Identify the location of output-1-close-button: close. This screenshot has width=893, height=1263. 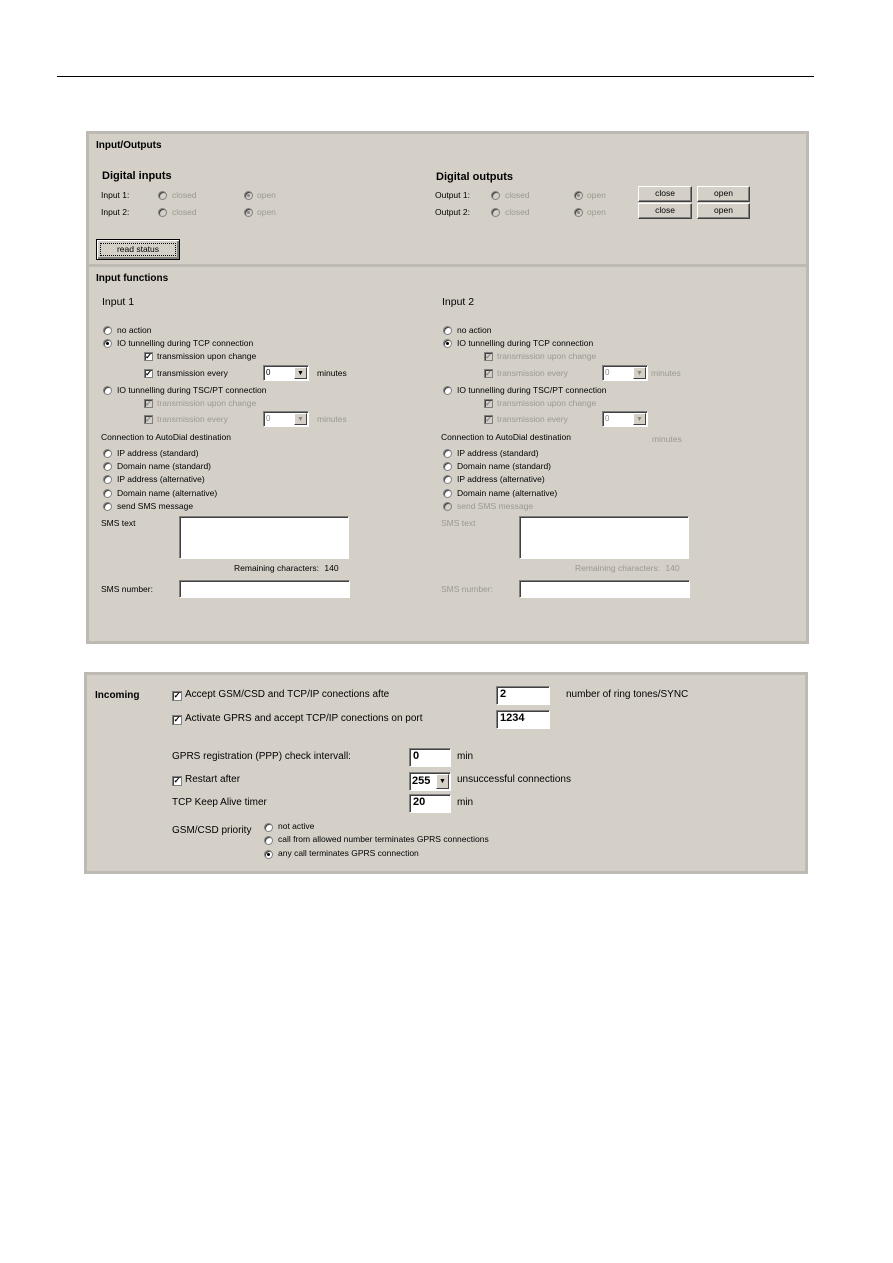
(665, 194).